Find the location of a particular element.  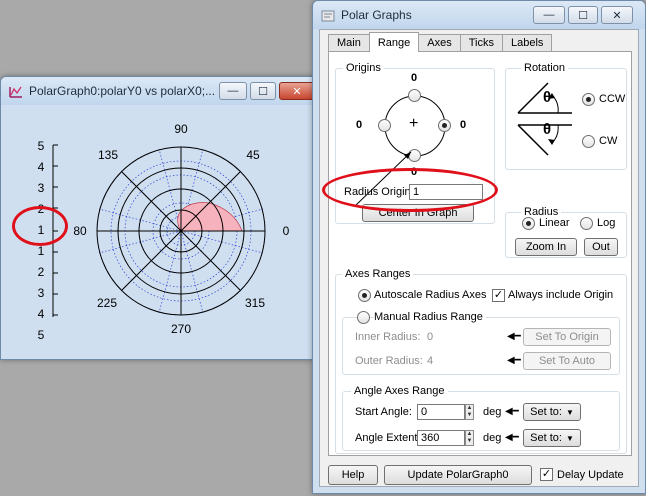

zoom-in-button: Zoom In is located at coordinates (546, 247).